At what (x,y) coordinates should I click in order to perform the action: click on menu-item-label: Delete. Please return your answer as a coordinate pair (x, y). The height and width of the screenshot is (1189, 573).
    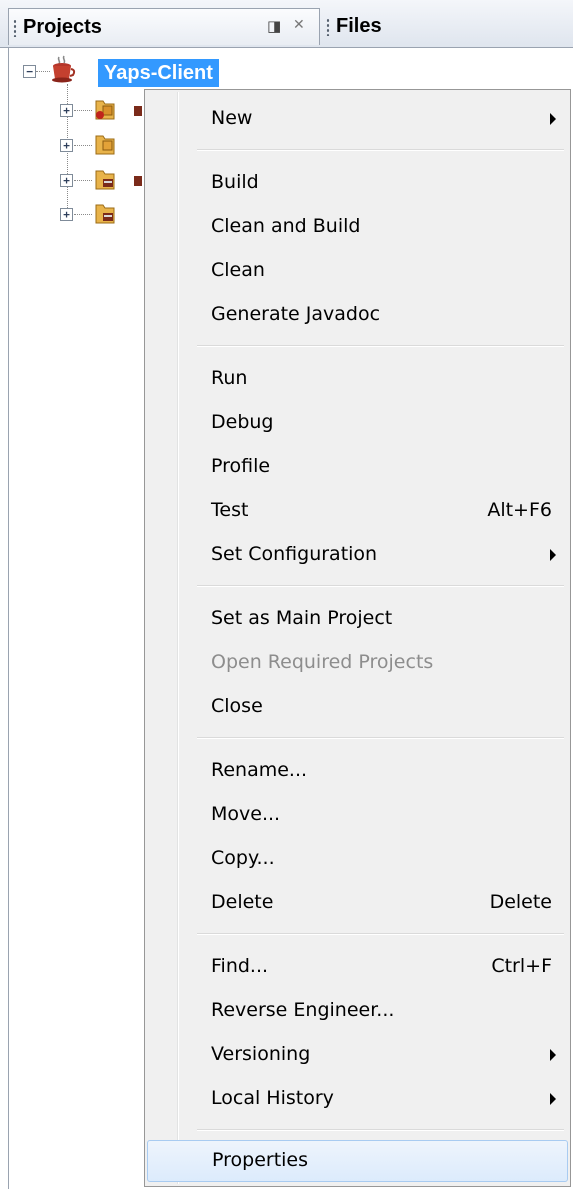
    Looking at the image, I should click on (242, 902).